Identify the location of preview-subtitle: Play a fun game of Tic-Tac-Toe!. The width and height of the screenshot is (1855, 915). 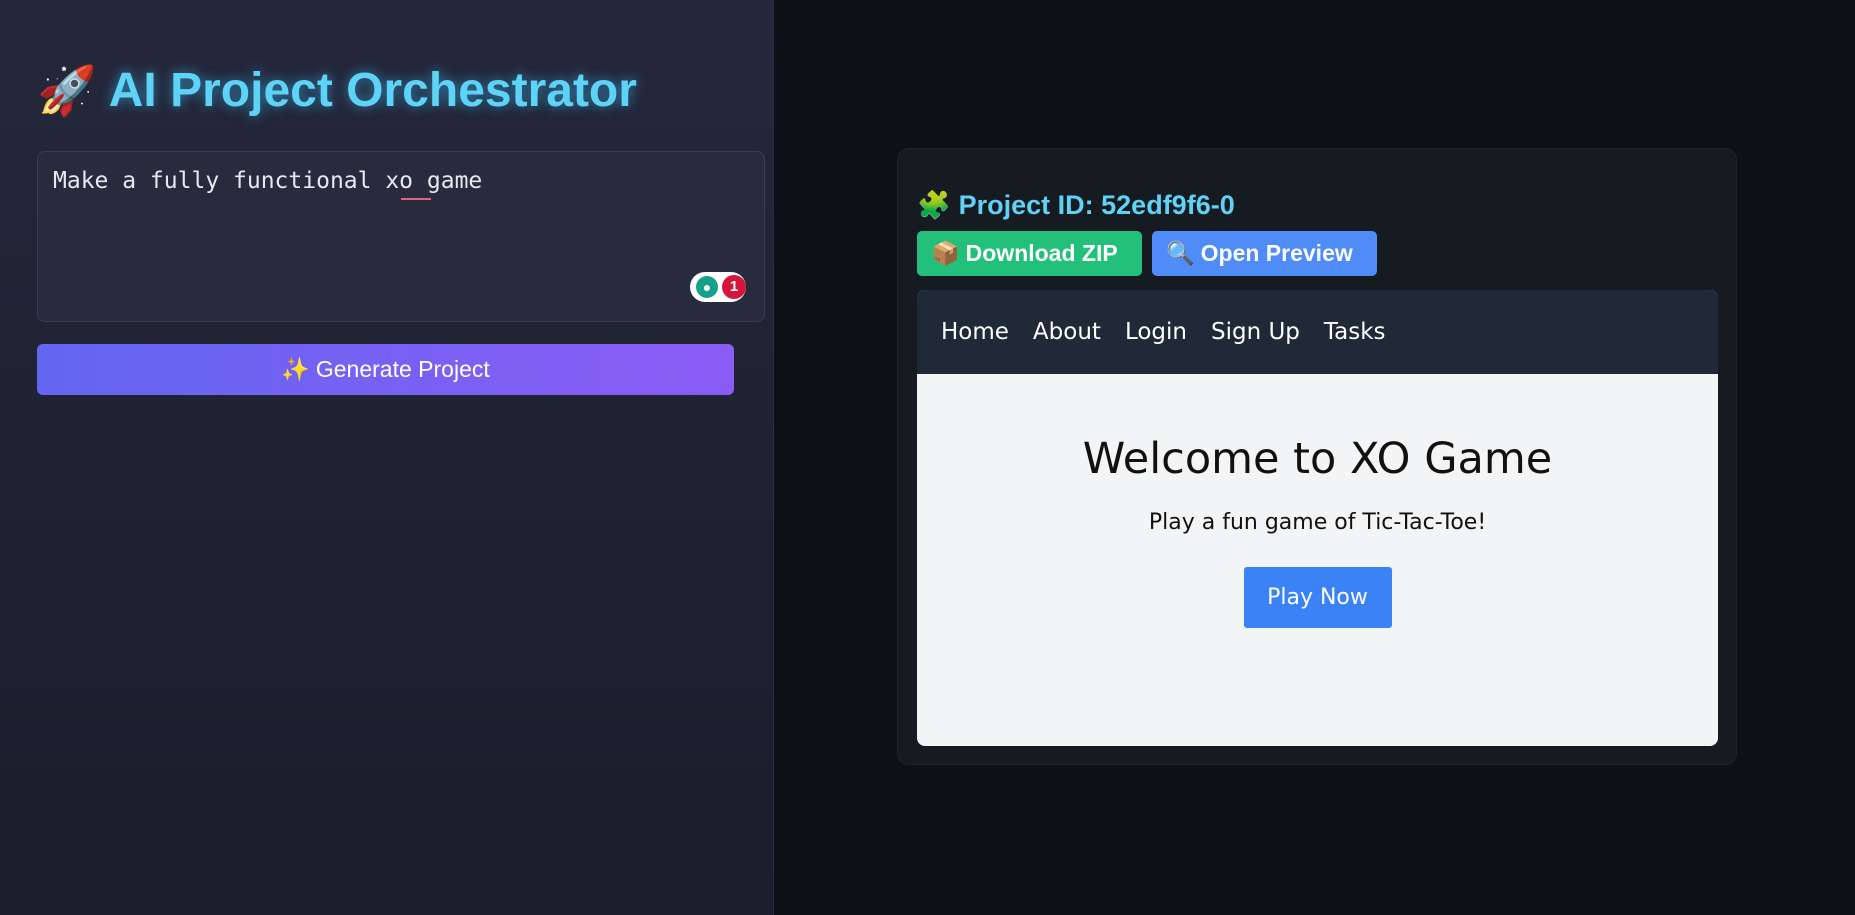
(1317, 522).